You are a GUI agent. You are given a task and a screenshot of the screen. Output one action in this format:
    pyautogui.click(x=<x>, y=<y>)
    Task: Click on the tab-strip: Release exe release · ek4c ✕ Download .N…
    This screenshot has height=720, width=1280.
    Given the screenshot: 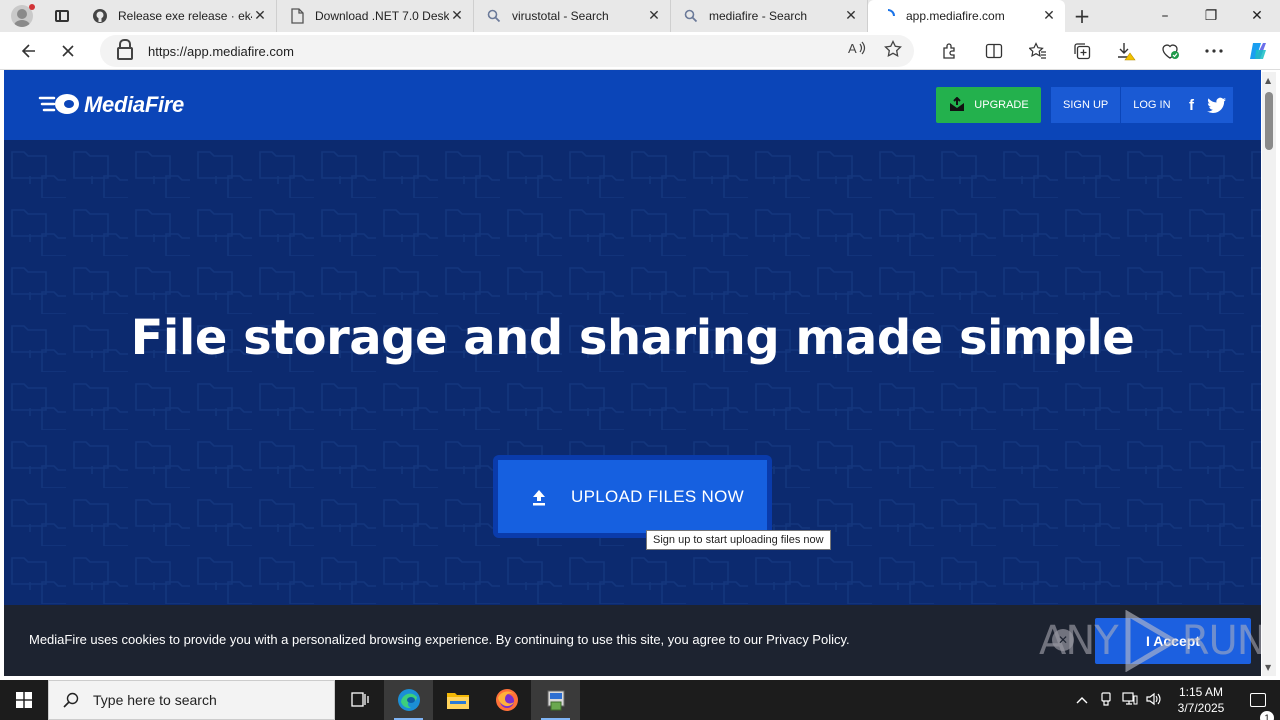 What is the action you would take?
    pyautogui.click(x=640, y=16)
    